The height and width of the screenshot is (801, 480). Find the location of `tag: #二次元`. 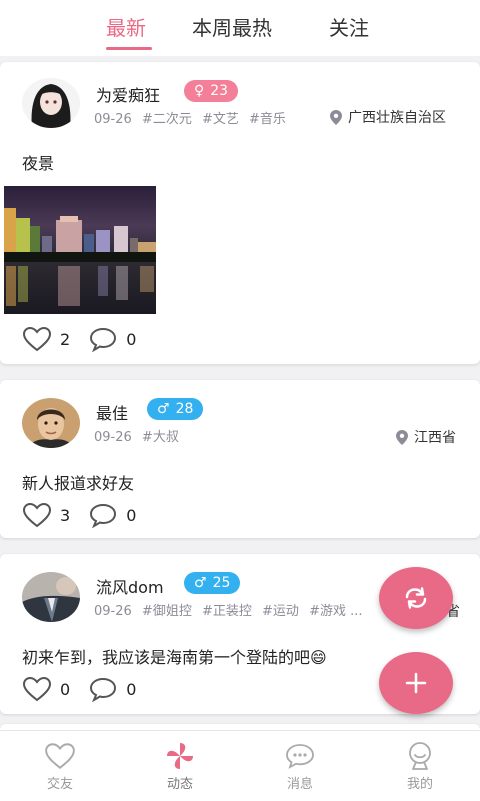

tag: #二次元 is located at coordinates (167, 119).